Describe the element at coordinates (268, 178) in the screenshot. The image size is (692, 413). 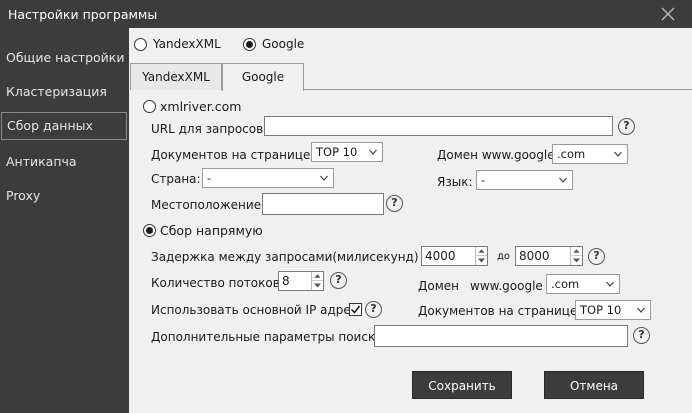
I see `country-select: -` at that location.